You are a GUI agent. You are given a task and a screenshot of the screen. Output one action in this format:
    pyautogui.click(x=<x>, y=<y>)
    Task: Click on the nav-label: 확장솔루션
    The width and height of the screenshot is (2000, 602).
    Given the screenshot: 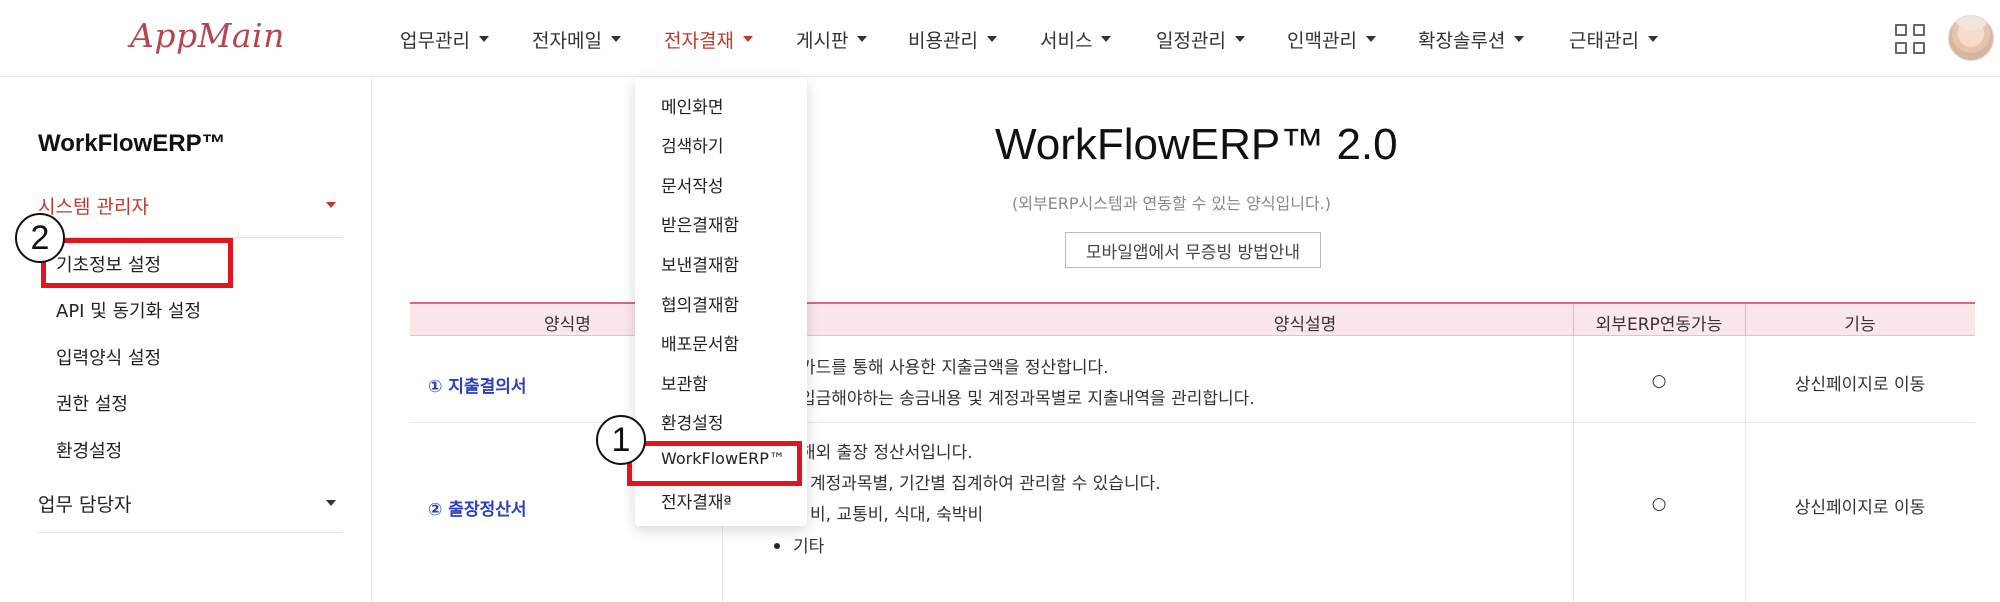 What is the action you would take?
    pyautogui.click(x=1462, y=40)
    